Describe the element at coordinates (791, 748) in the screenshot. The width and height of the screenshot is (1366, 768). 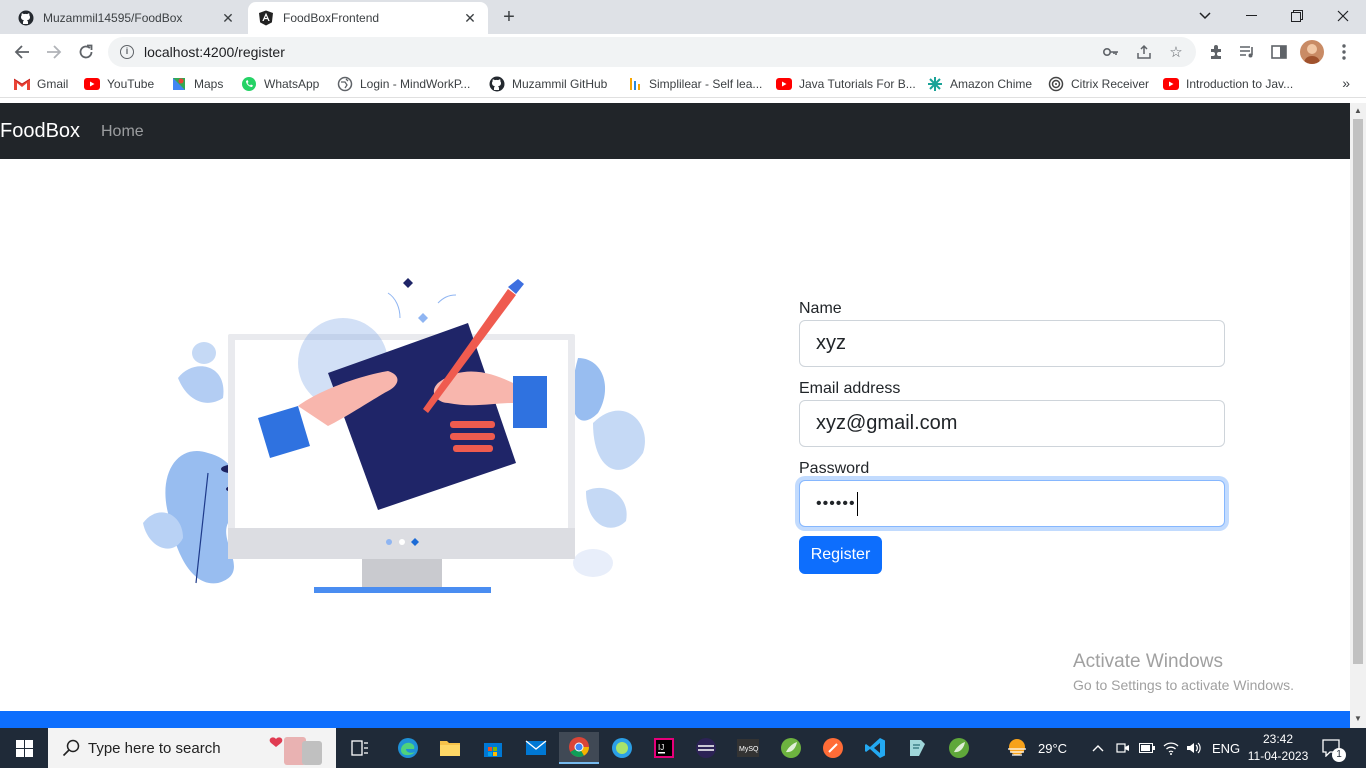
I see `spring-tools-icon` at that location.